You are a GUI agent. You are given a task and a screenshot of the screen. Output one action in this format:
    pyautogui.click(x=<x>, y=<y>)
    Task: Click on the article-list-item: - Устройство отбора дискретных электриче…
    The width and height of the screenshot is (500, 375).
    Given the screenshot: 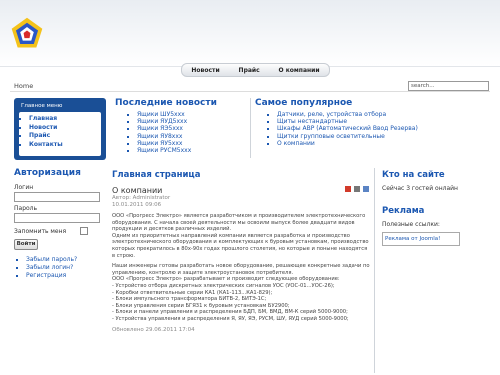 What is the action you would take?
    pyautogui.click(x=223, y=285)
    